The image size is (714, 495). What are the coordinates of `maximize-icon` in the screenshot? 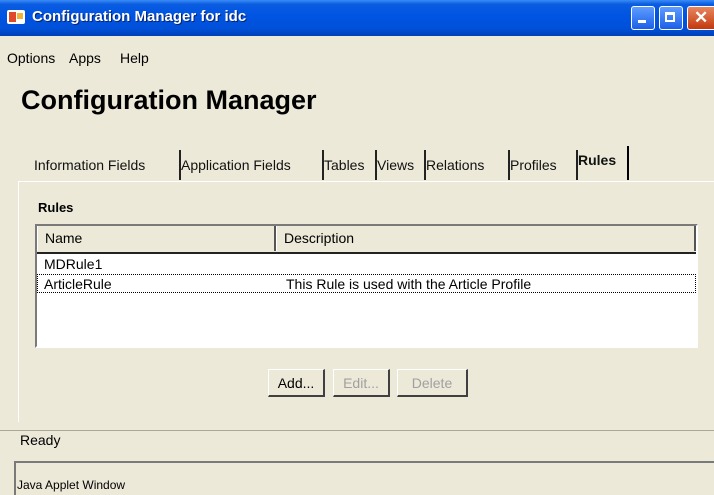 It's located at (670, 17).